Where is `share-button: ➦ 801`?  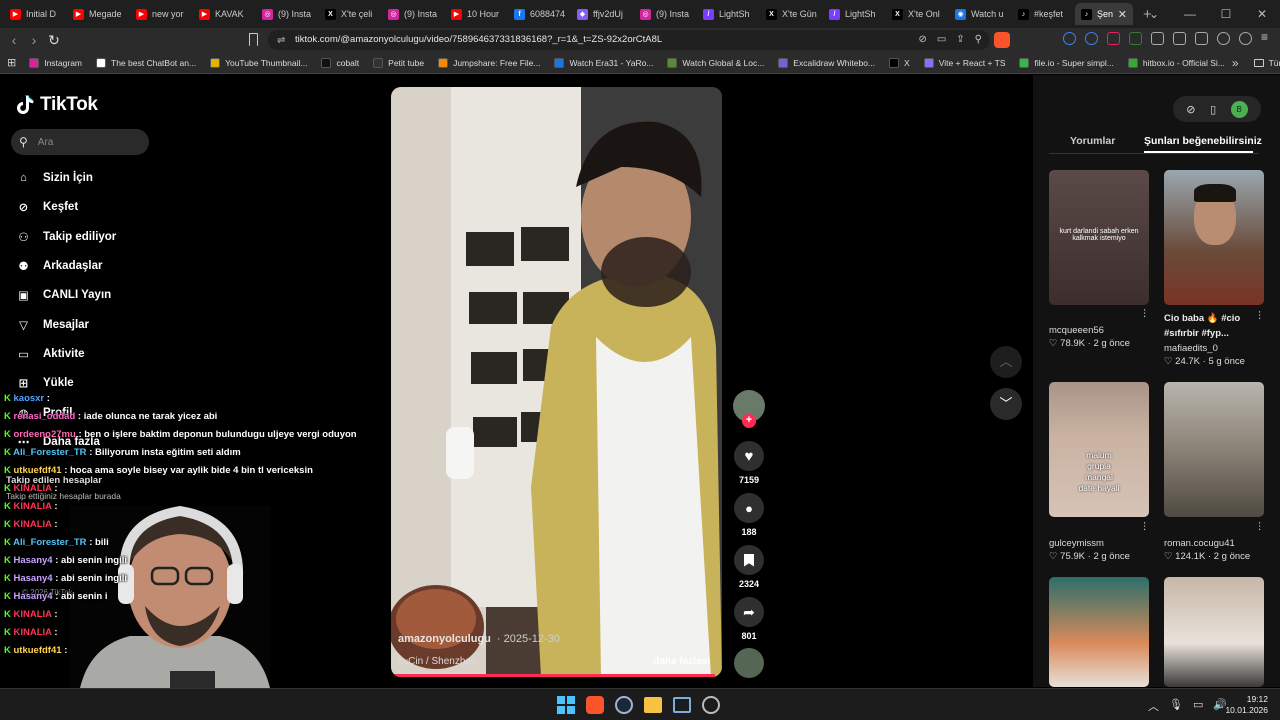 share-button: ➦ 801 is located at coordinates (749, 619).